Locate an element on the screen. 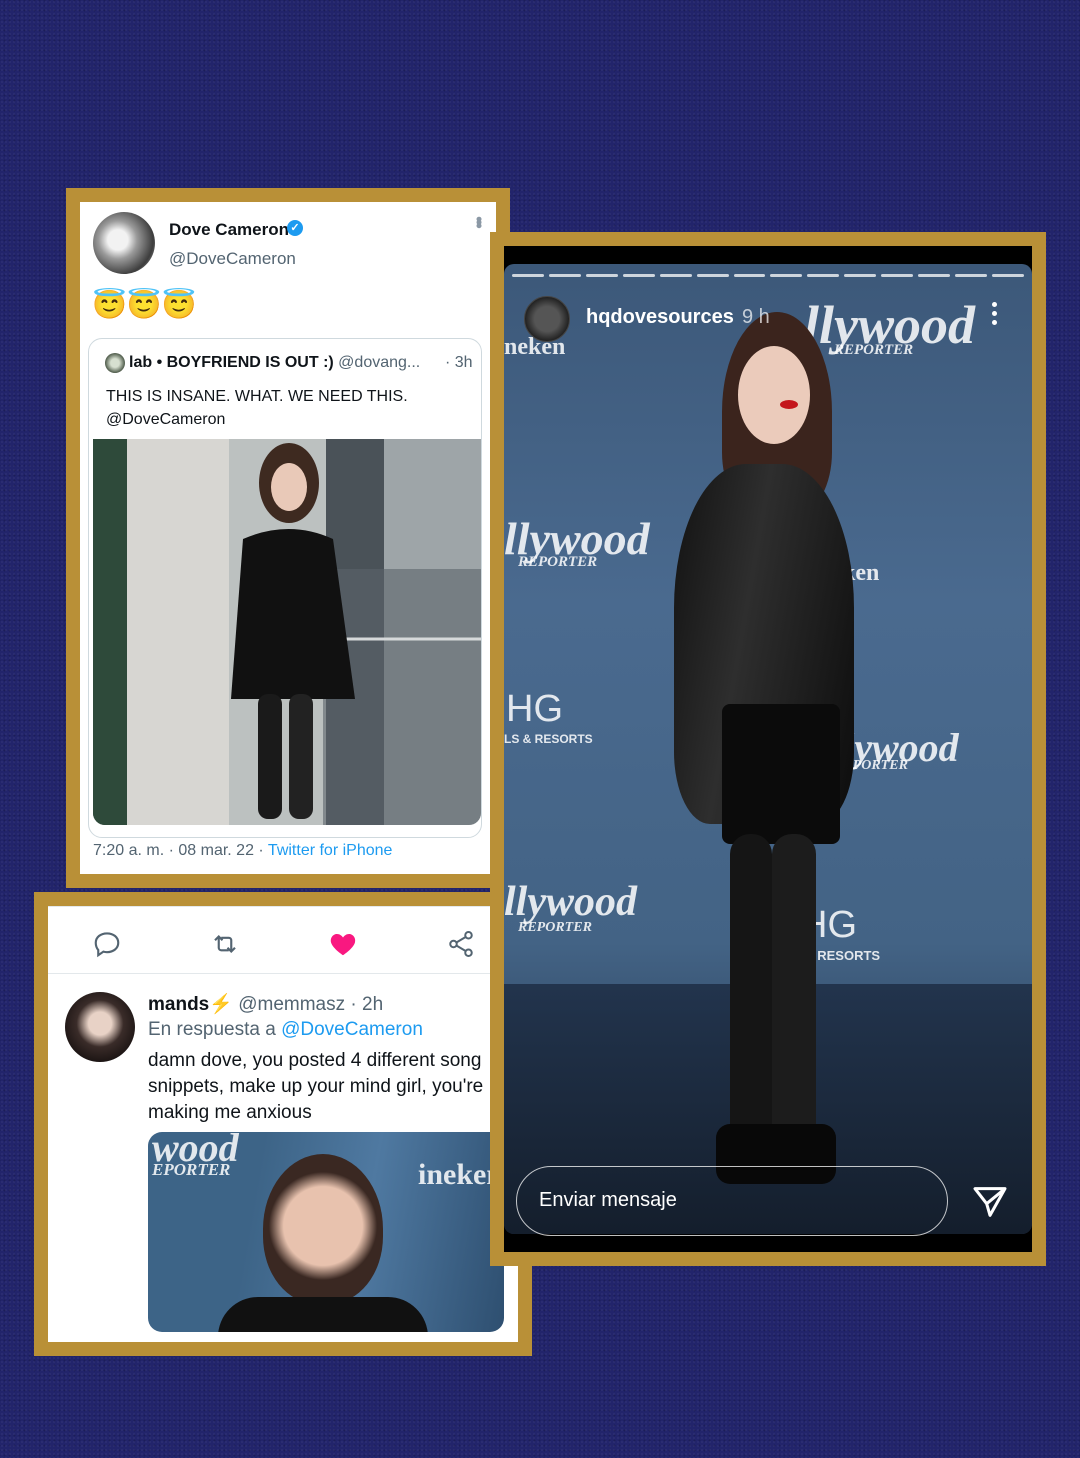 The image size is (1080, 1458). quote-photo is located at coordinates (287, 632).